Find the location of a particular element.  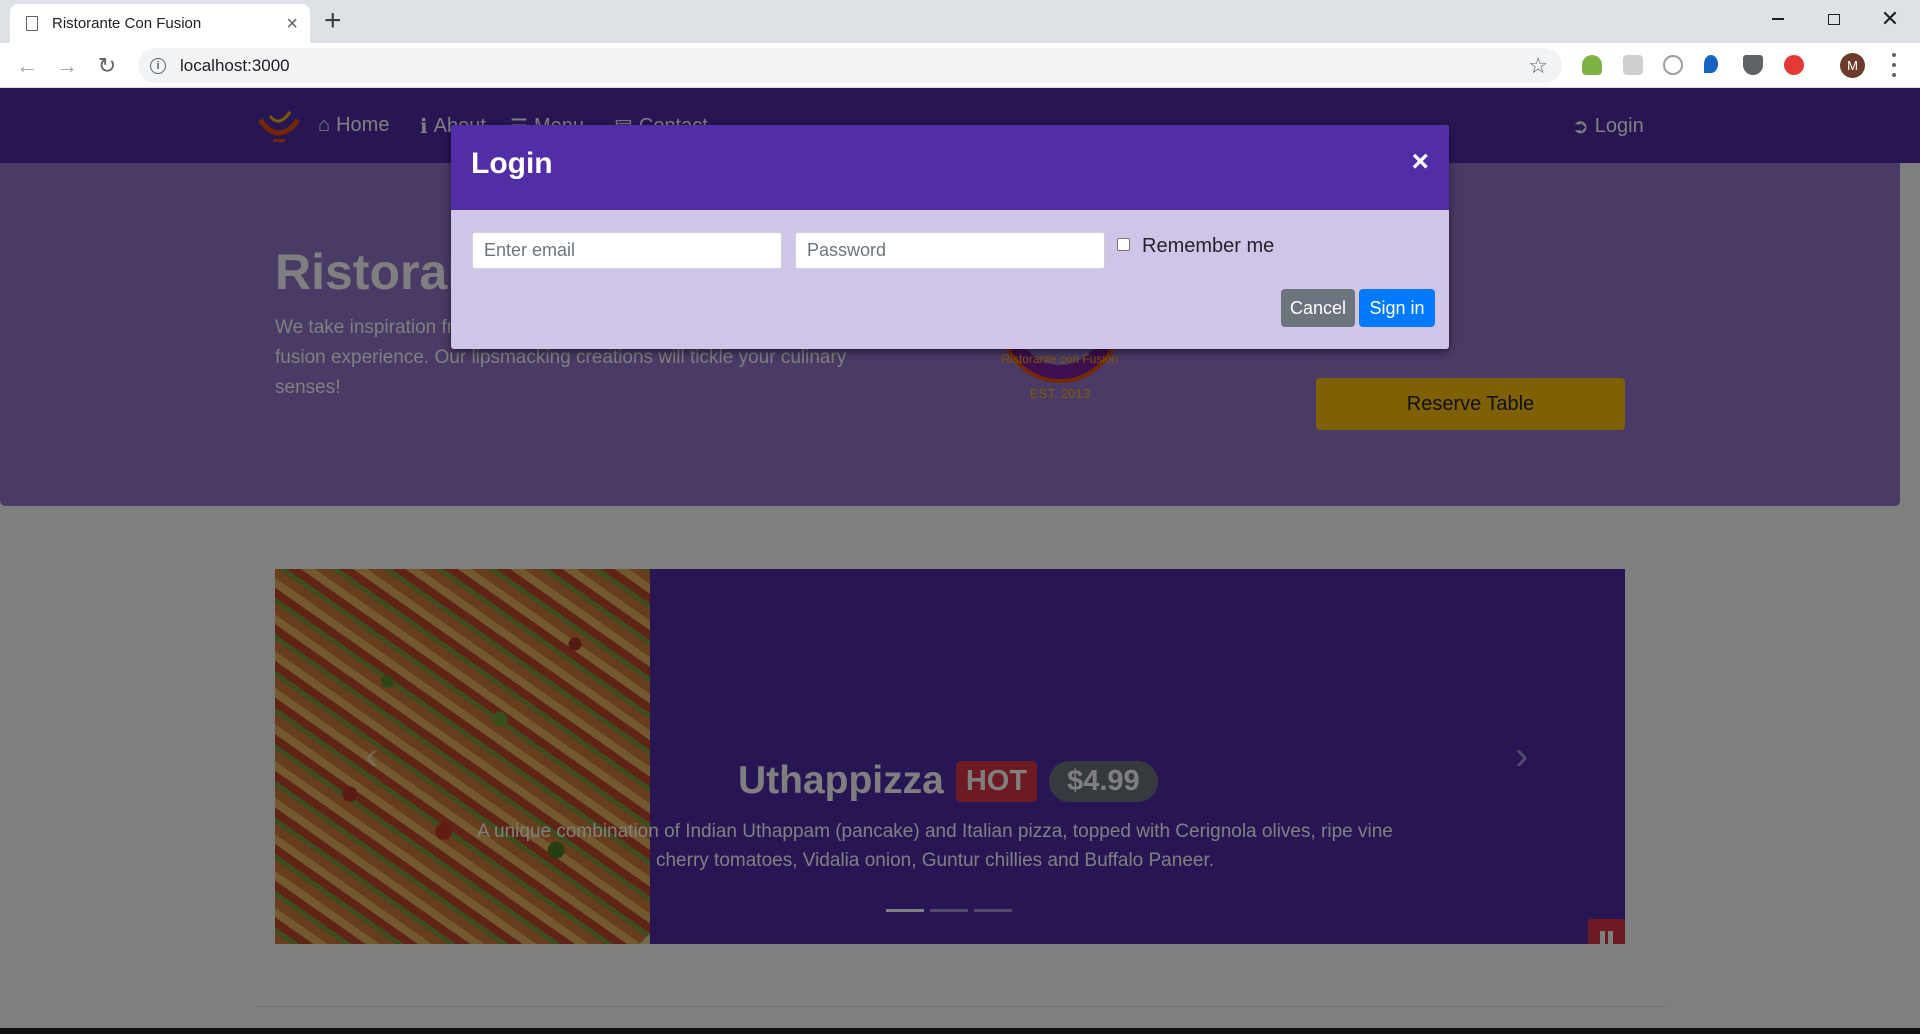

remember-me-label: Remember me is located at coordinates (1208, 246).